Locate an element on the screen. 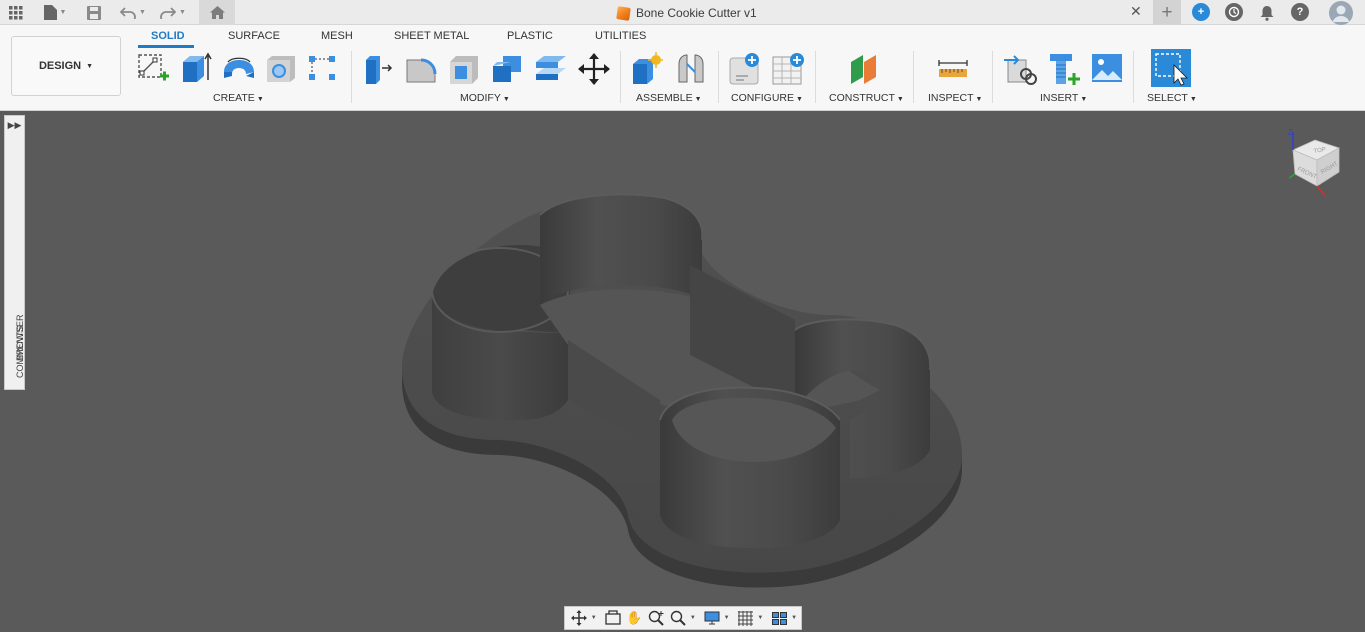  comments-panel-toggle: COMMENTS is located at coordinates (20, 352).